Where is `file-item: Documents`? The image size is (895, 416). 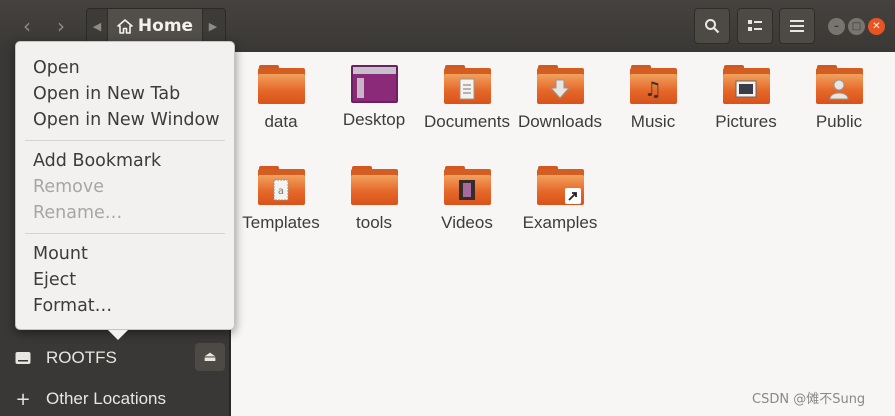
file-item: Documents is located at coordinates (467, 99).